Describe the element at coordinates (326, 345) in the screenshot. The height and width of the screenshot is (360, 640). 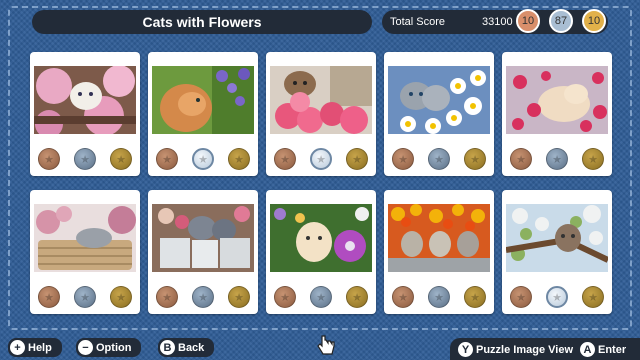
I see `hand-cursor-icon` at that location.